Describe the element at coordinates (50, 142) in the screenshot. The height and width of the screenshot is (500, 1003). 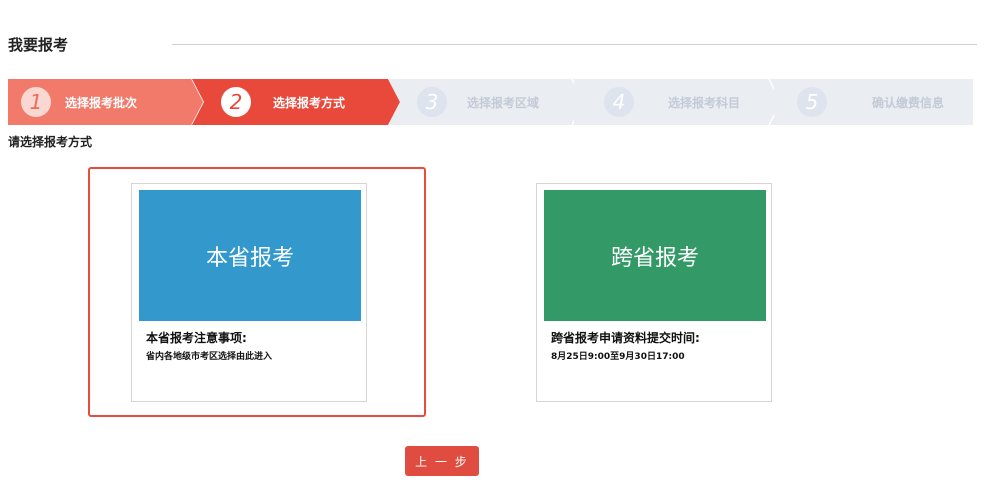
I see `section-subtitle: 请选择报考方式` at that location.